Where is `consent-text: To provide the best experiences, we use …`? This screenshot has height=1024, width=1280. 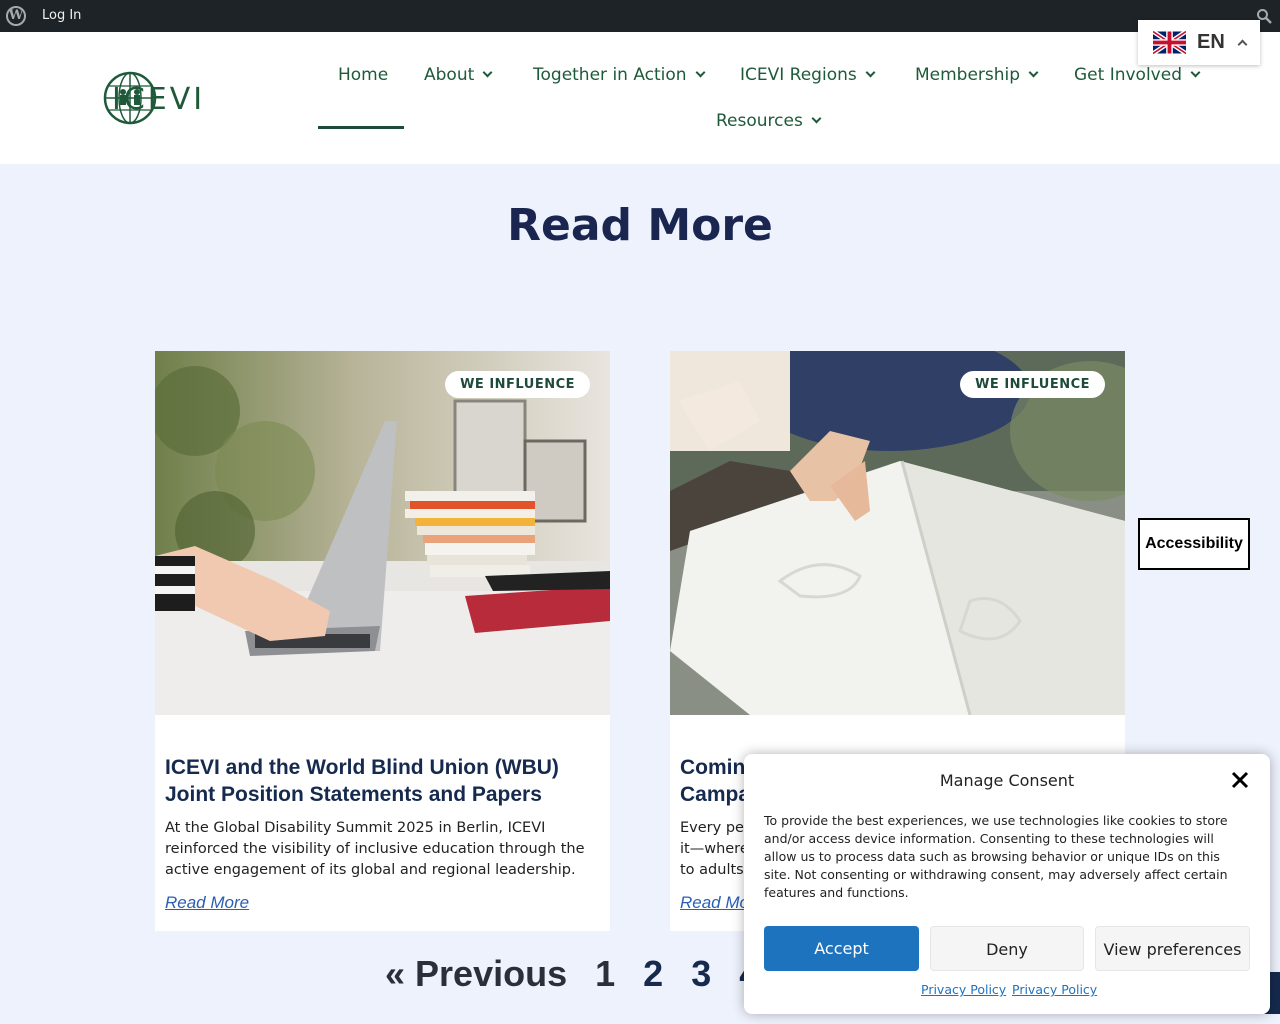
consent-text: To provide the best experiences, we use … is located at coordinates (996, 856).